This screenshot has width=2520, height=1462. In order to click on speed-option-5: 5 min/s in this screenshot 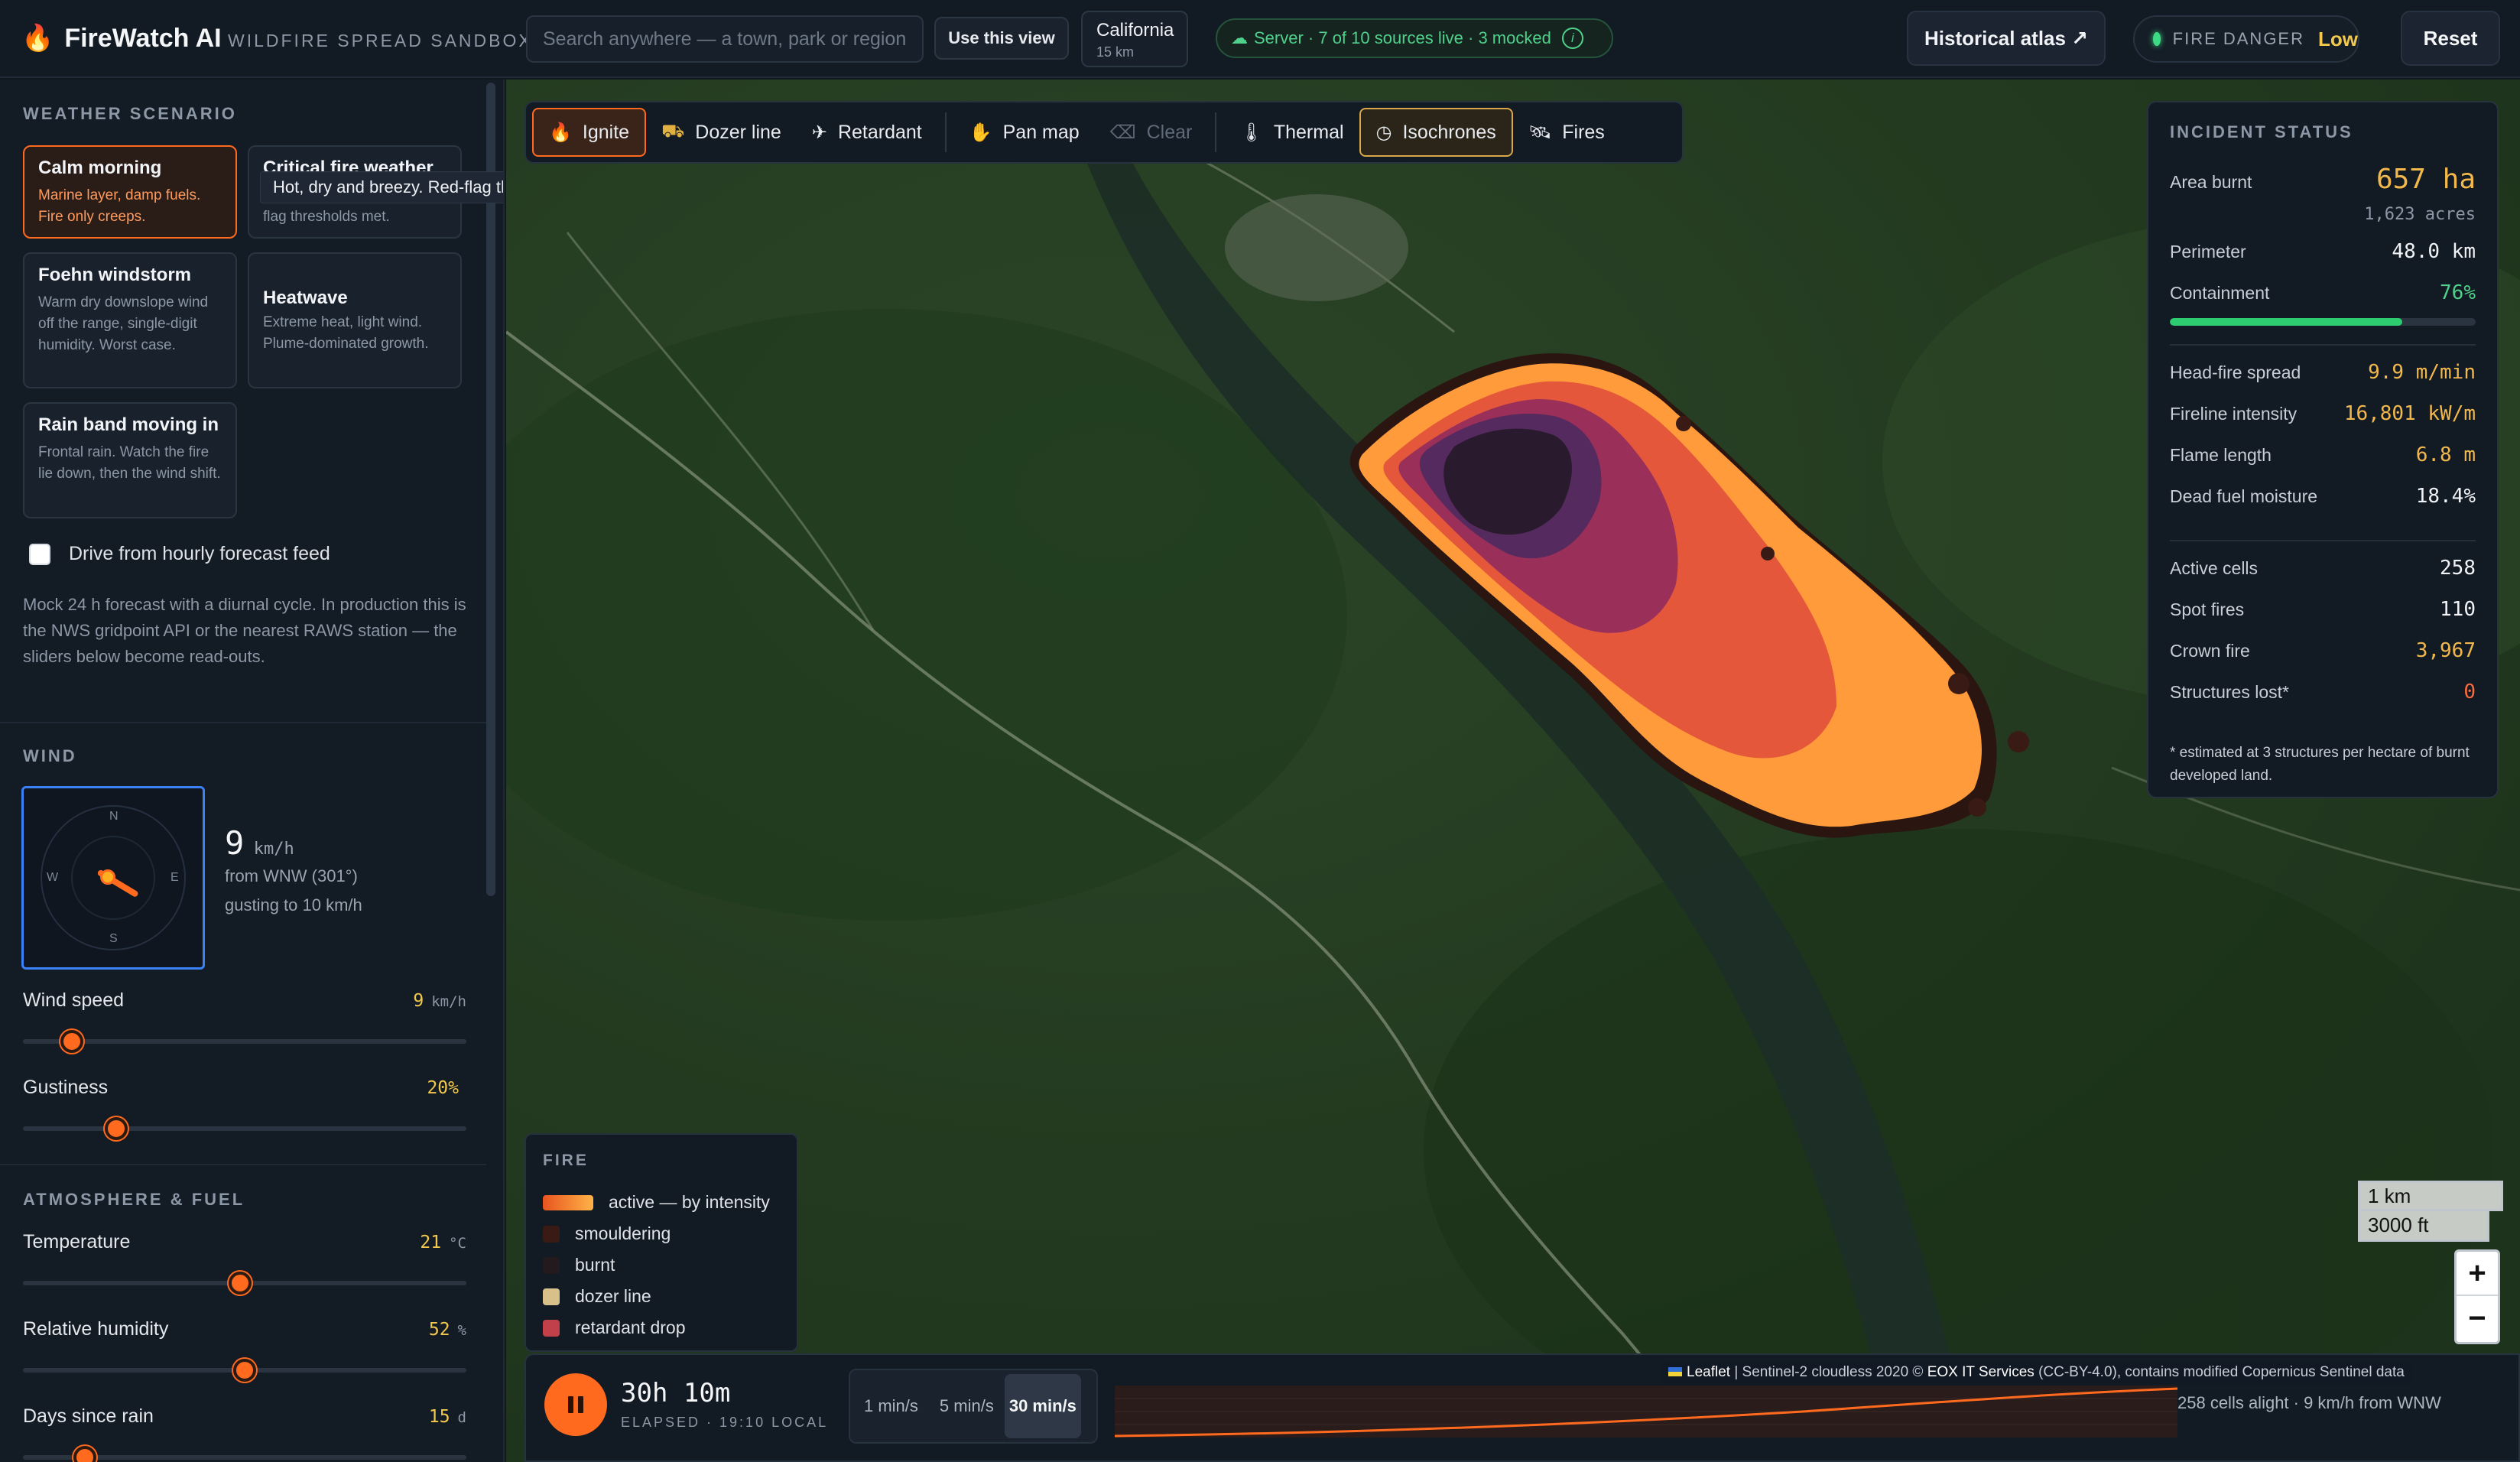, I will do `click(967, 1406)`.